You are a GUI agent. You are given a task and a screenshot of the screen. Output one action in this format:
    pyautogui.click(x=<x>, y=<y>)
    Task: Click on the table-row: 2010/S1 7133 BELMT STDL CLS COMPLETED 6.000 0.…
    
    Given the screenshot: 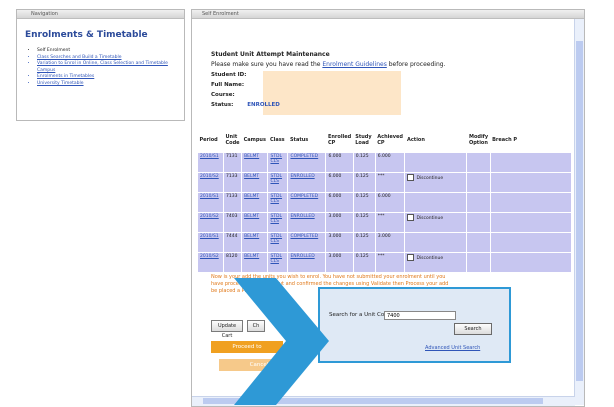 What is the action you would take?
    pyautogui.click(x=385, y=202)
    